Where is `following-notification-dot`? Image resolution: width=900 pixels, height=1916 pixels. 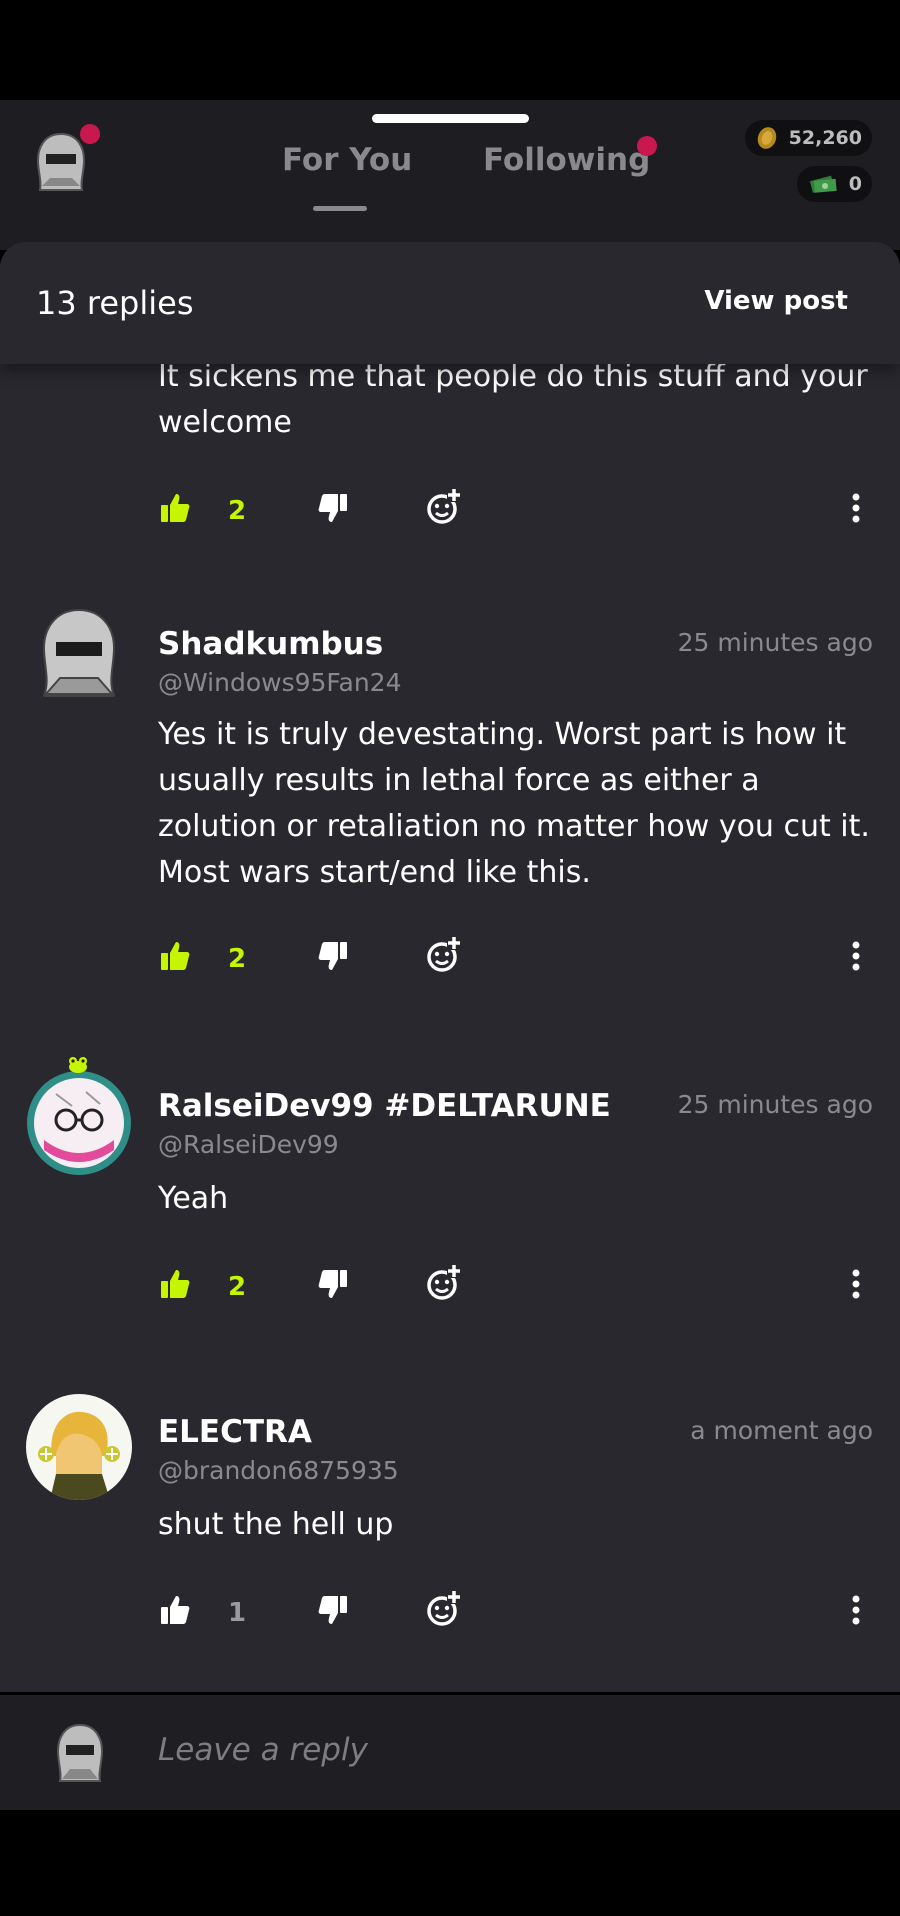 following-notification-dot is located at coordinates (647, 146).